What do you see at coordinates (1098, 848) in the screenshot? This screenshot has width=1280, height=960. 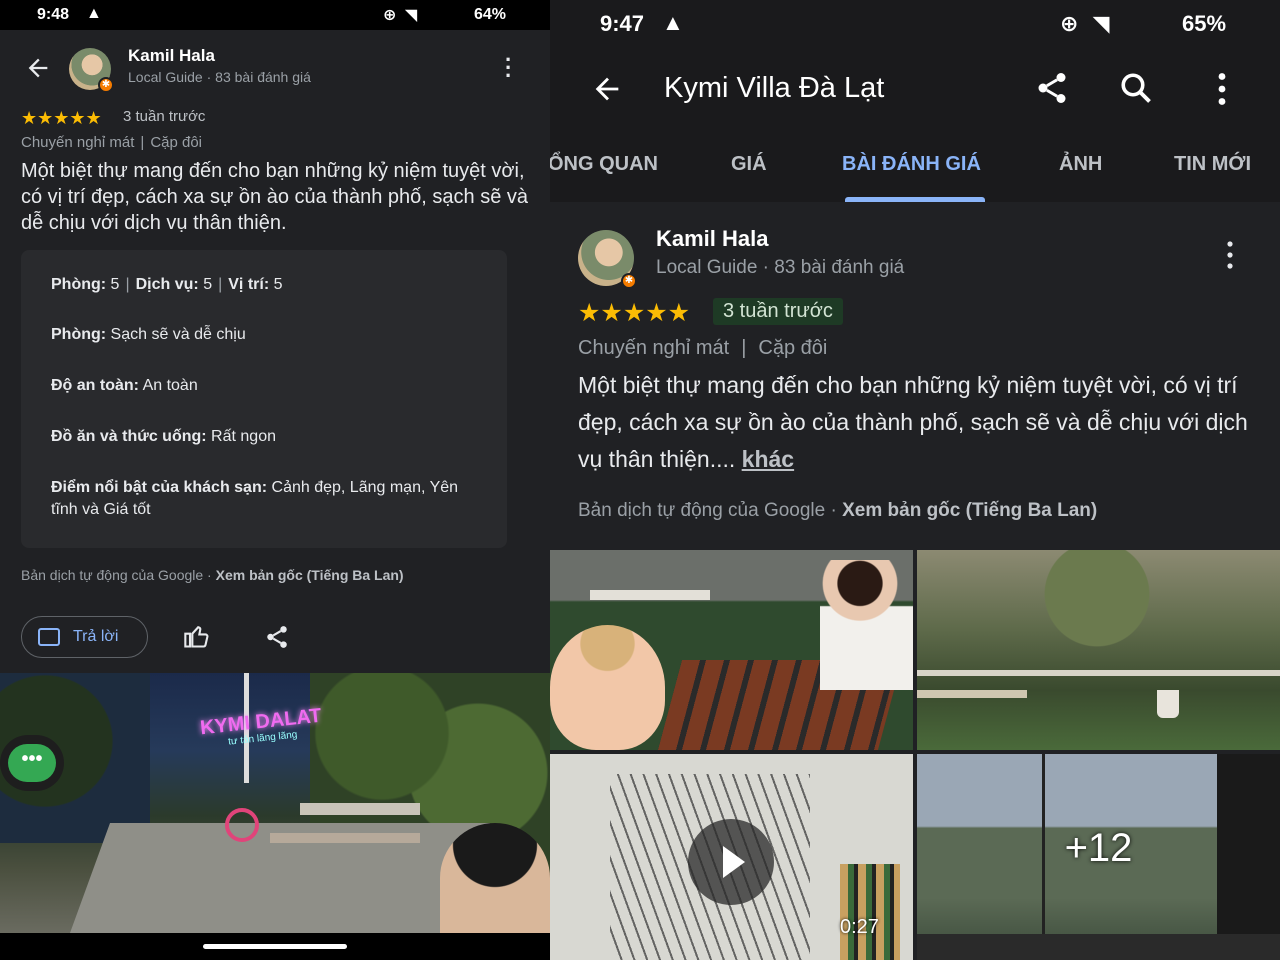 I see `more-photos-count: +12` at bounding box center [1098, 848].